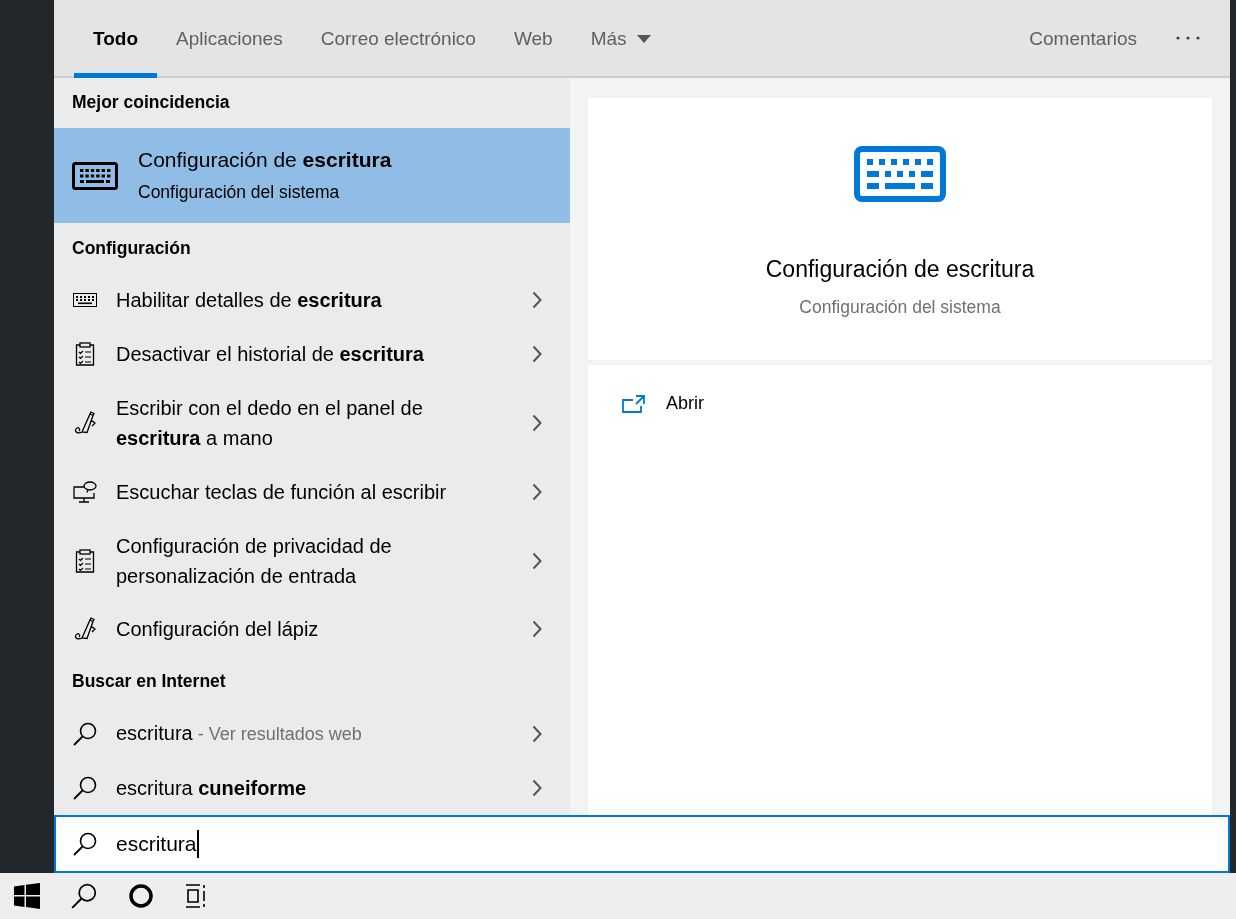 This screenshot has height=919, width=1236. Describe the element at coordinates (900, 269) in the screenshot. I see `preview-title: Configuración de escritura` at that location.